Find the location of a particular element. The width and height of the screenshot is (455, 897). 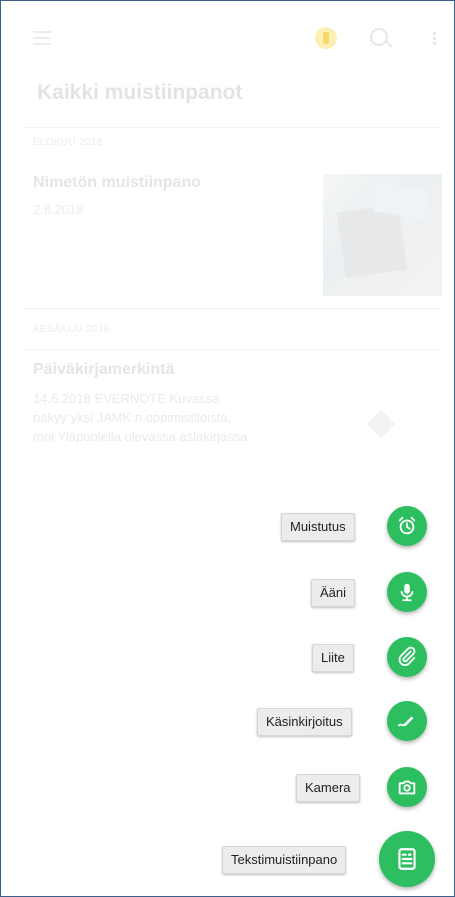

handwriting-pen-icon is located at coordinates (405, 721).